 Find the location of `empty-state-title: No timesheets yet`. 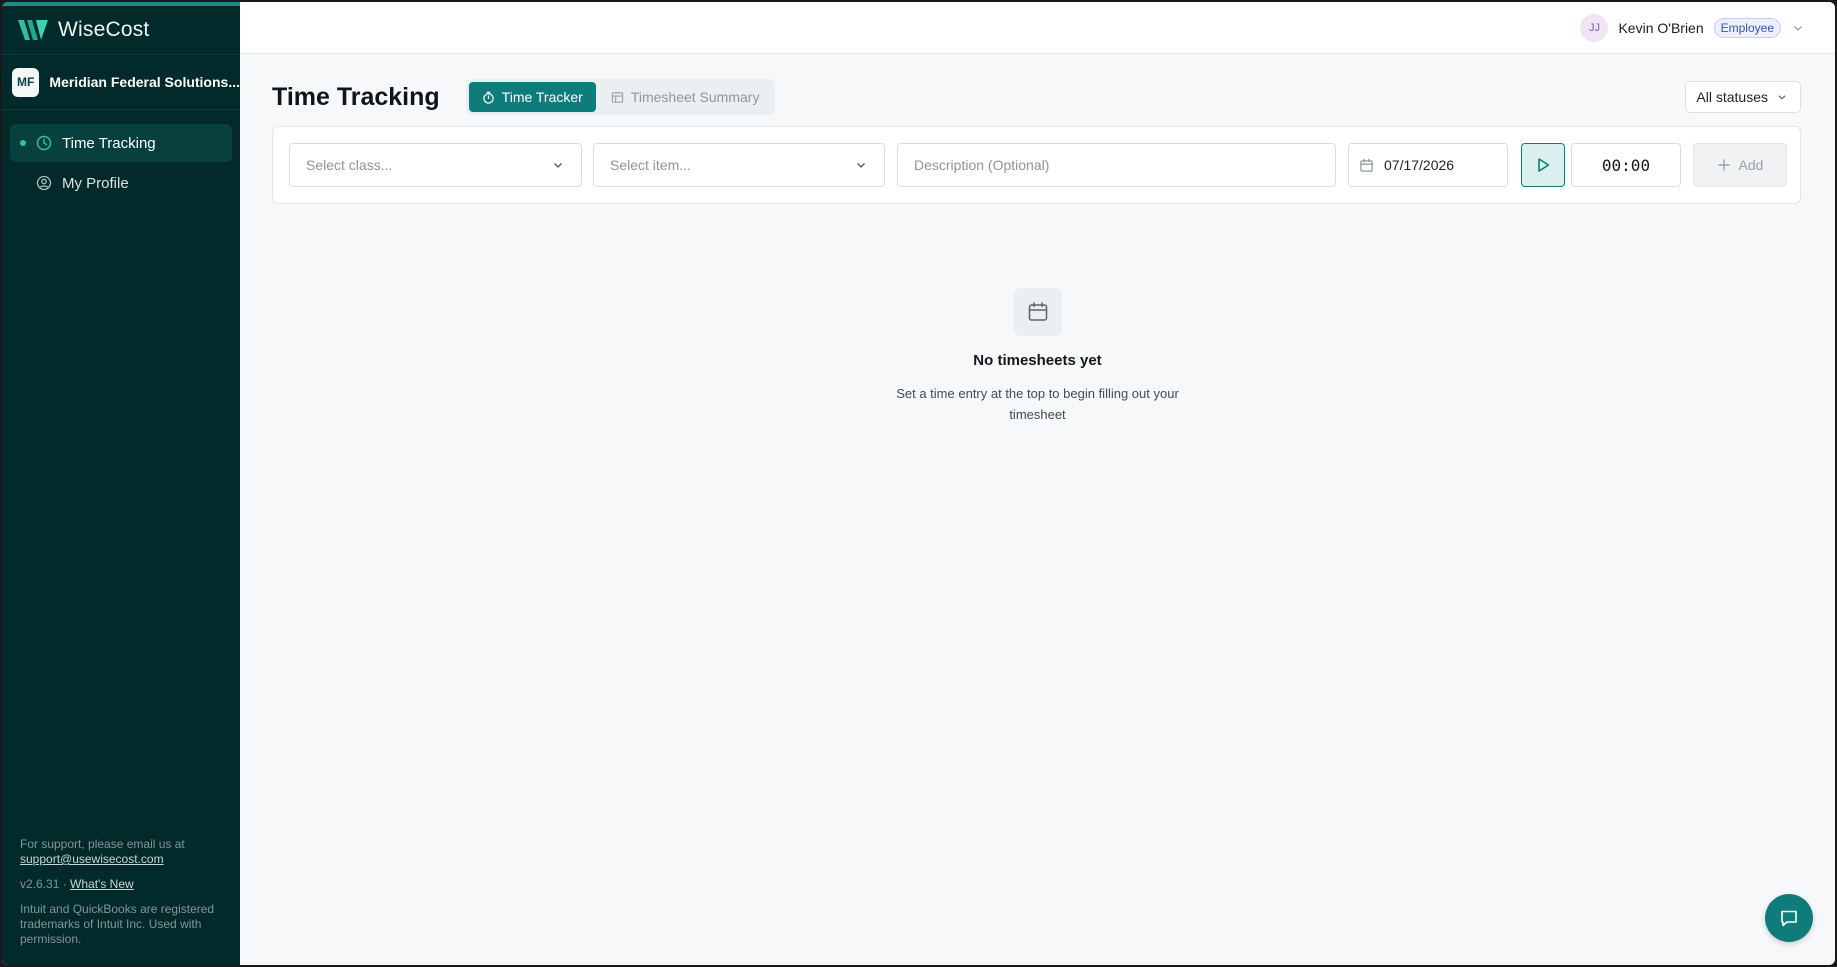

empty-state-title: No timesheets yet is located at coordinates (1037, 360).